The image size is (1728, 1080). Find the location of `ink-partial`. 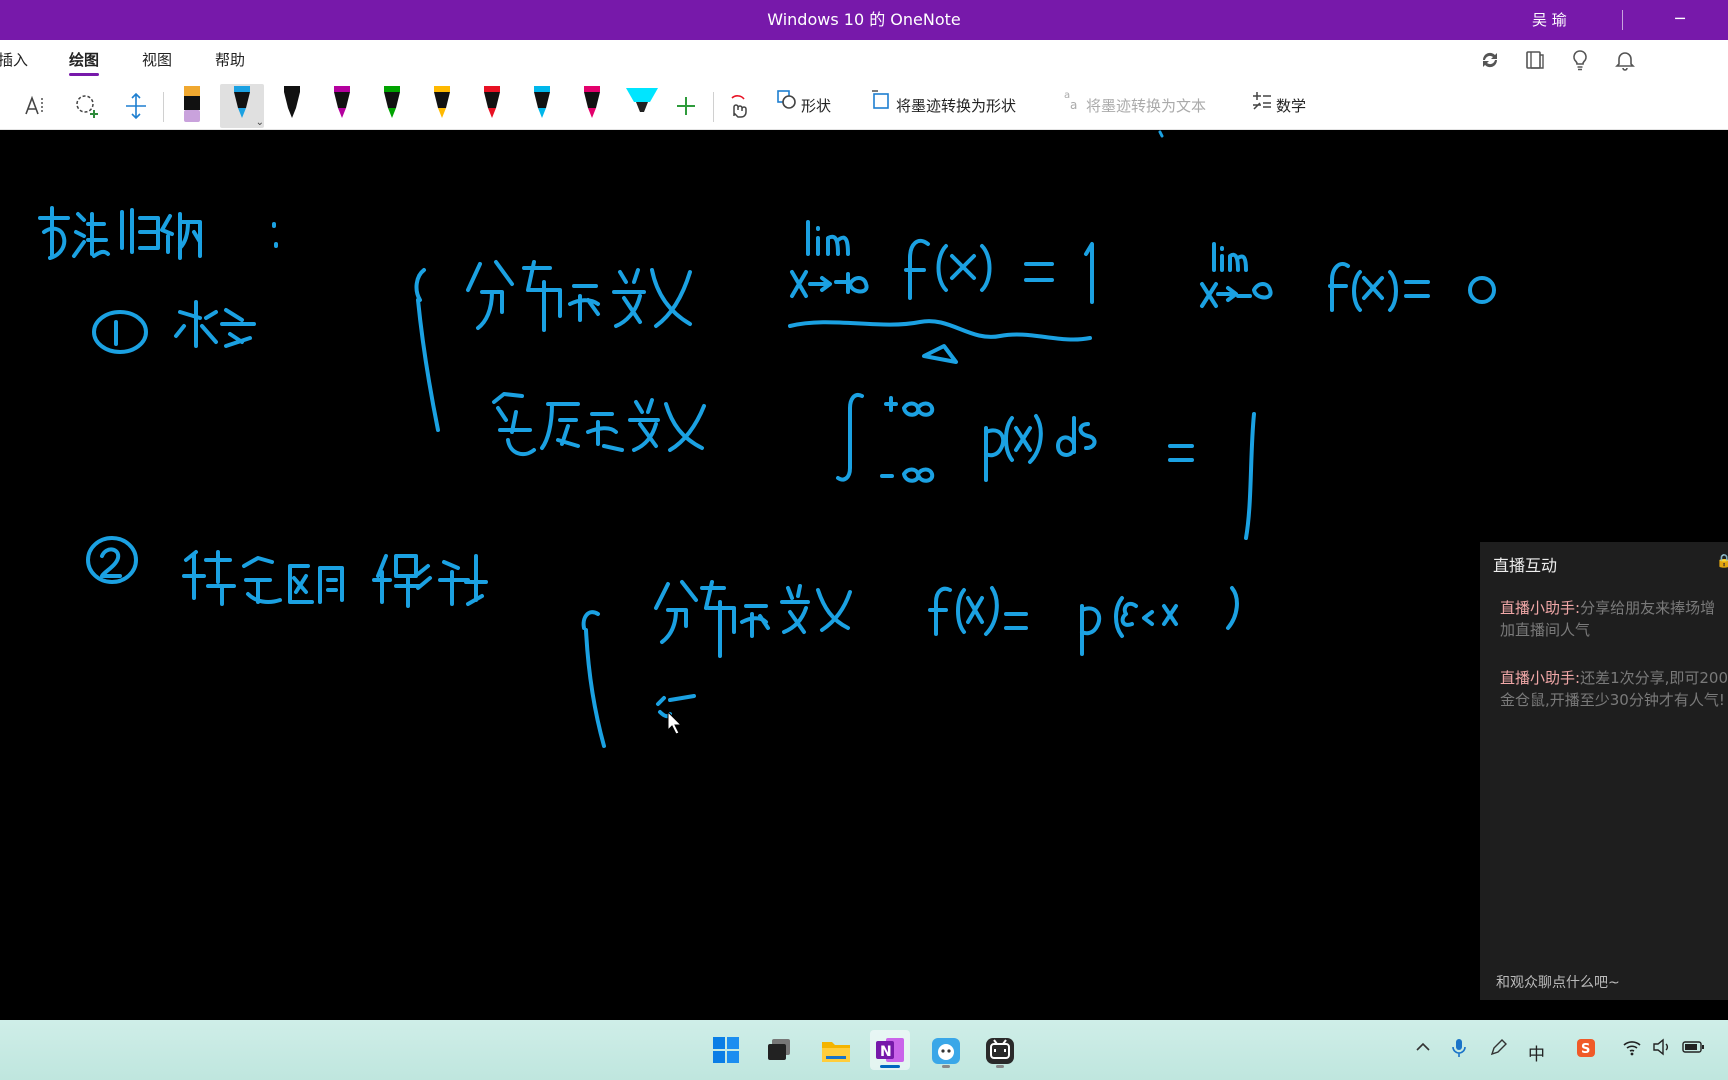

ink-partial is located at coordinates (676, 706).